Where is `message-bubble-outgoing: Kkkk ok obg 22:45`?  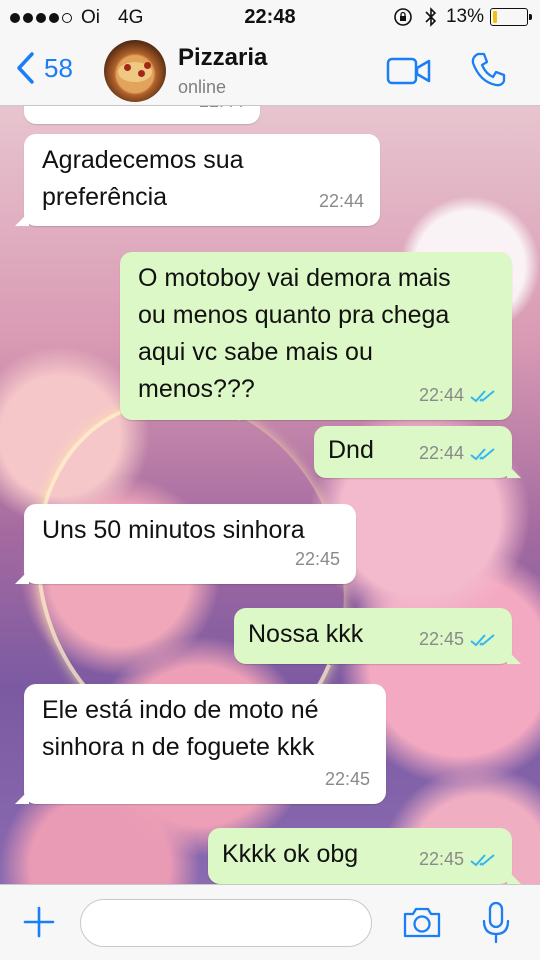
message-bubble-outgoing: Kkkk ok obg 22:45 is located at coordinates (364, 856).